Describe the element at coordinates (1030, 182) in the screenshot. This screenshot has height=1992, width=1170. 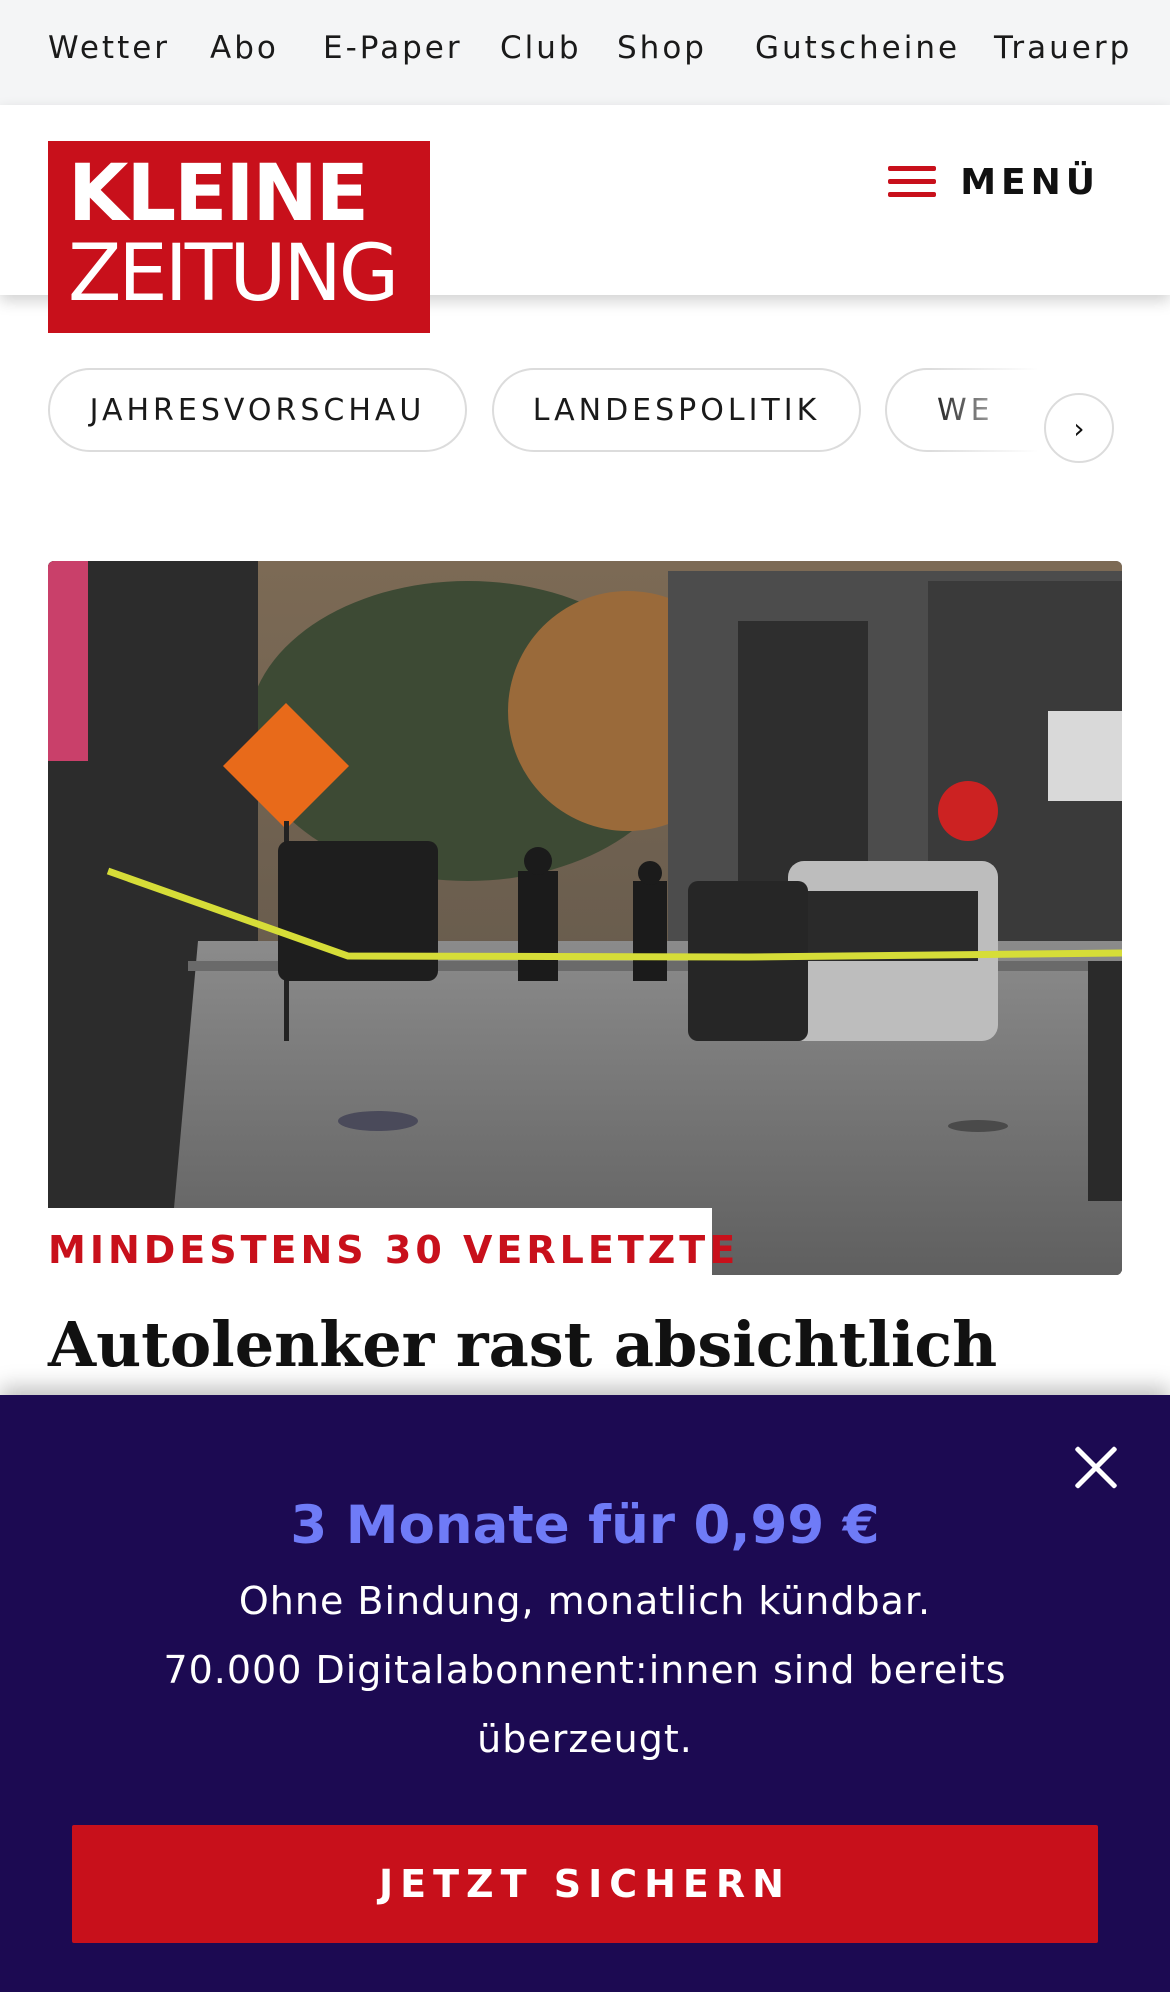
I see `menu-label: MENÜ` at that location.